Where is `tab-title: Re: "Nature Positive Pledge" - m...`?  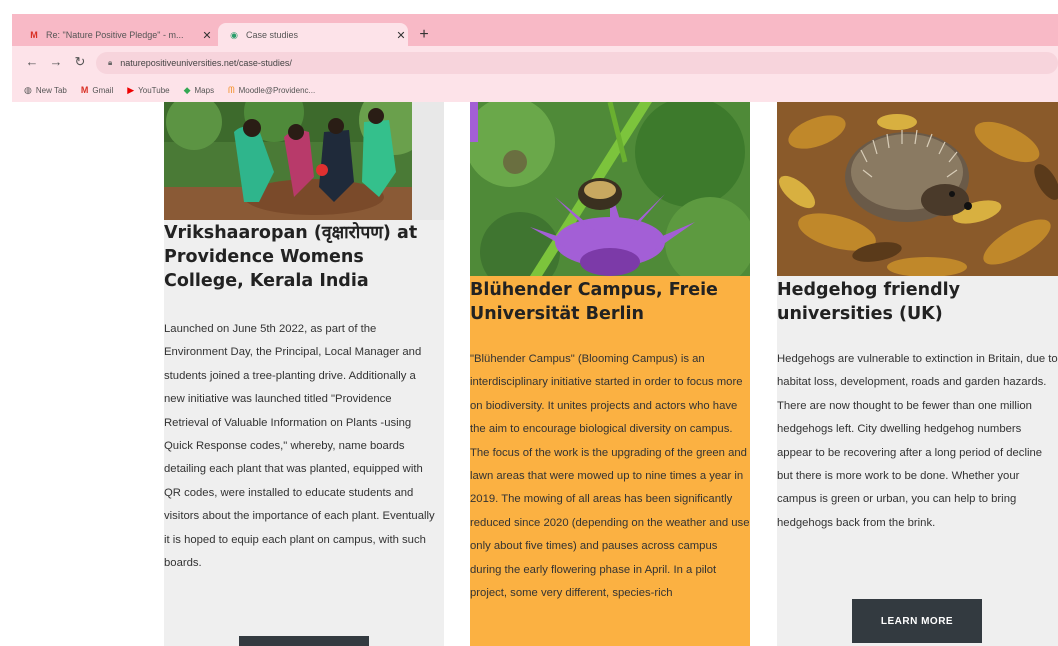 tab-title: Re: "Nature Positive Pledge" - m... is located at coordinates (115, 35).